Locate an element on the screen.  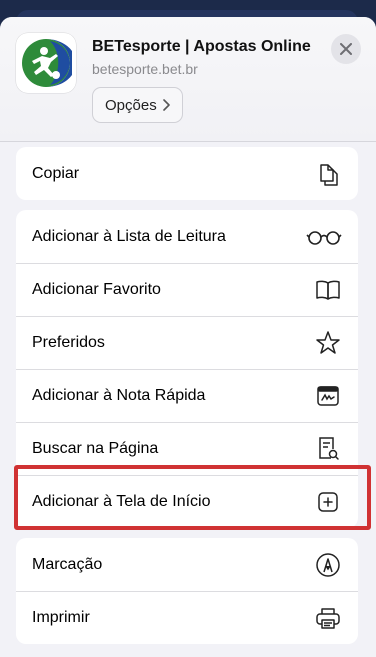
action-markup: Marcação is located at coordinates (187, 564).